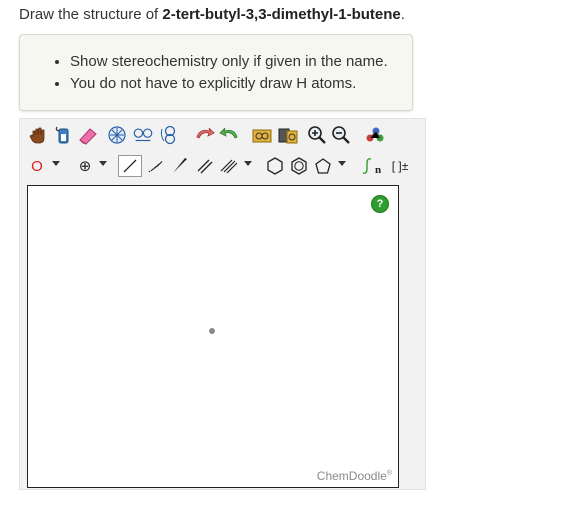  I want to click on cyclopentane-button, so click(323, 166).